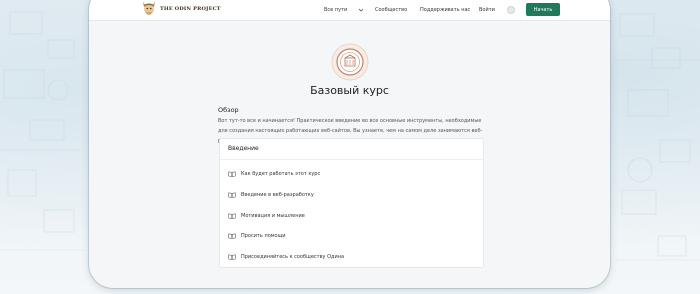  Describe the element at coordinates (190, 9) in the screenshot. I see `brand-name: THE ODIN PROJECT` at that location.